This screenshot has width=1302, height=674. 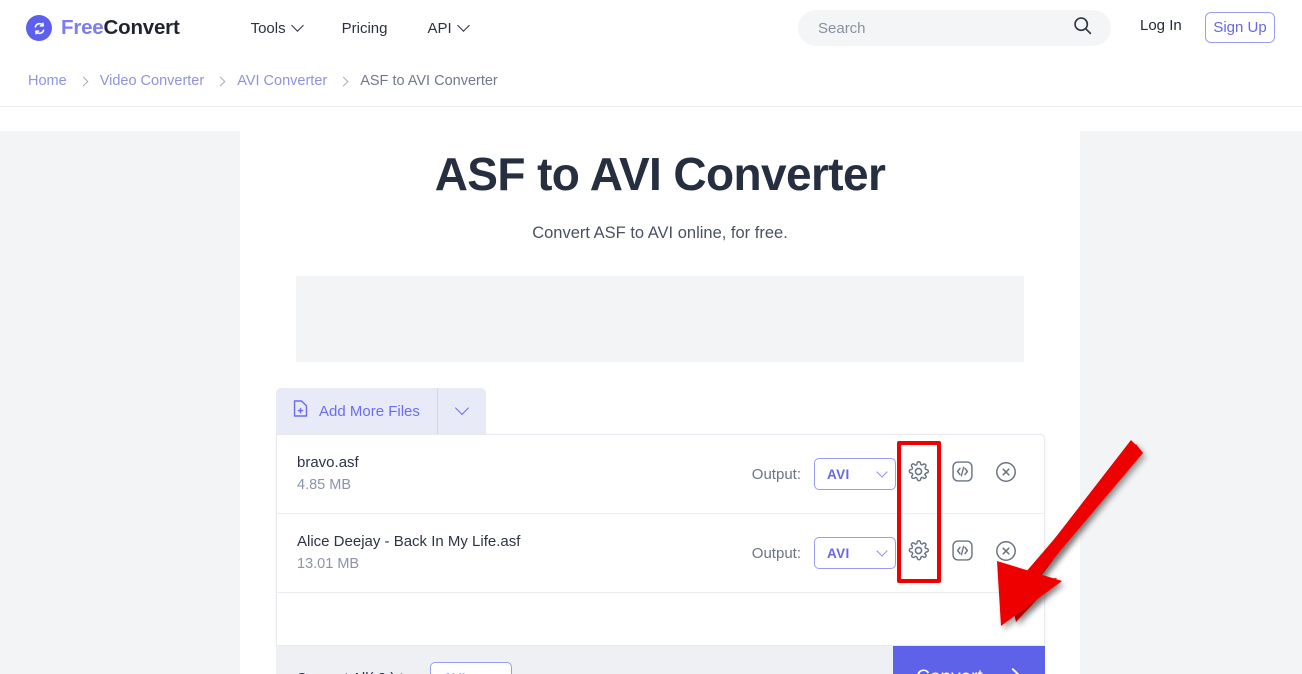 I want to click on search-box, so click(x=954, y=28).